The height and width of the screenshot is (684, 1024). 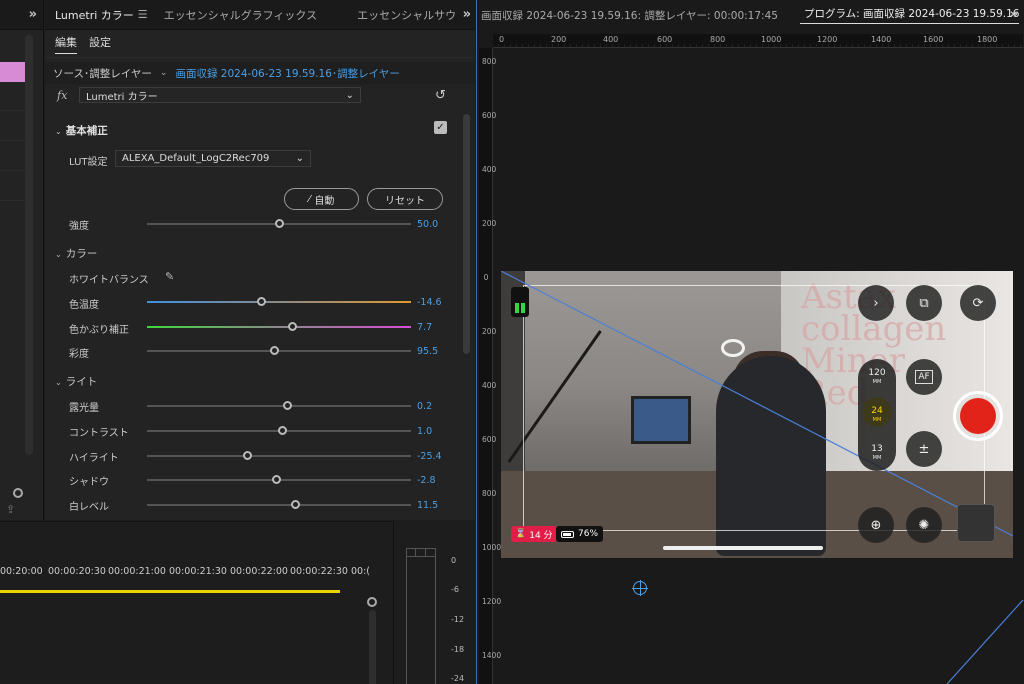 I want to click on effect-row: fx Lumetri カラー ⌄ ↺, so click(x=260, y=95).